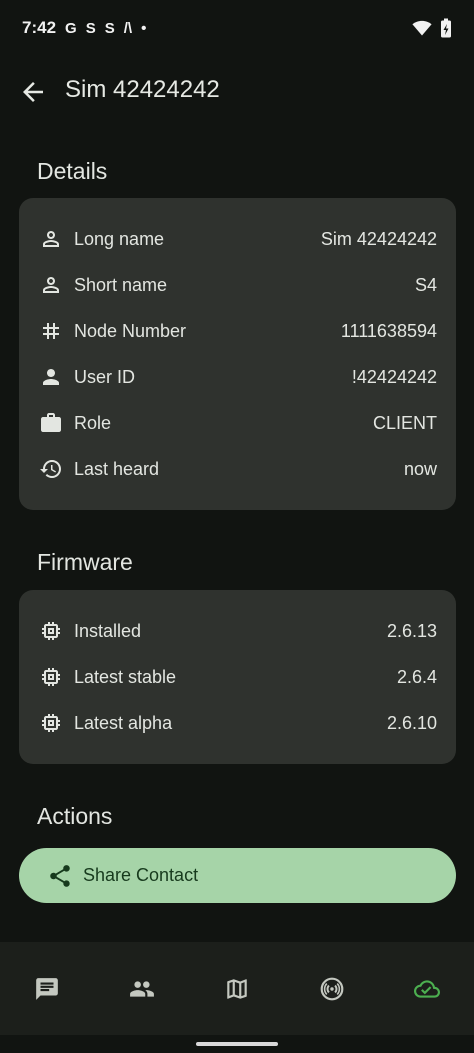 This screenshot has height=1053, width=474. I want to click on detail-row-user-id: User ID !42424242, so click(237, 377).